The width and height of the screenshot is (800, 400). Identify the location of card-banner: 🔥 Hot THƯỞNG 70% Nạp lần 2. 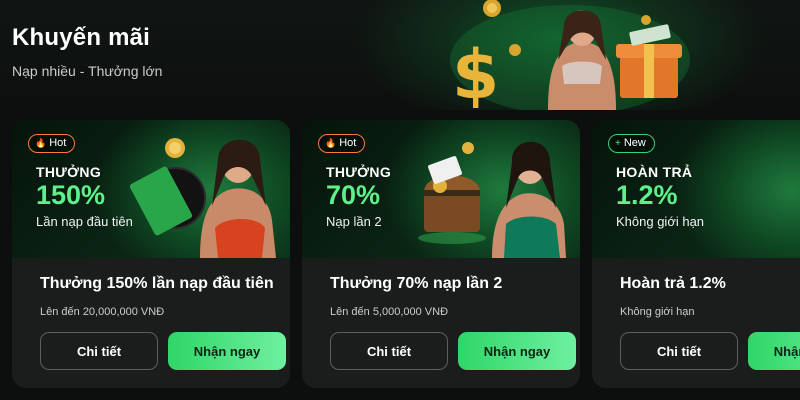
(441, 189).